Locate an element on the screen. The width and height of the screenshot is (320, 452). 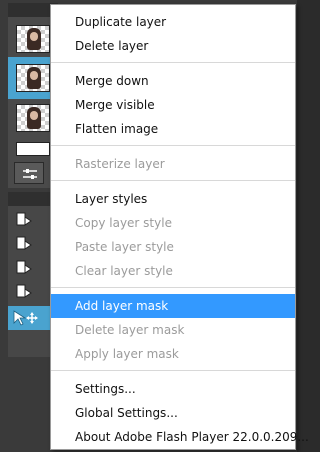
menu-item-duplicate-layer: Duplicate layer is located at coordinates (173, 22).